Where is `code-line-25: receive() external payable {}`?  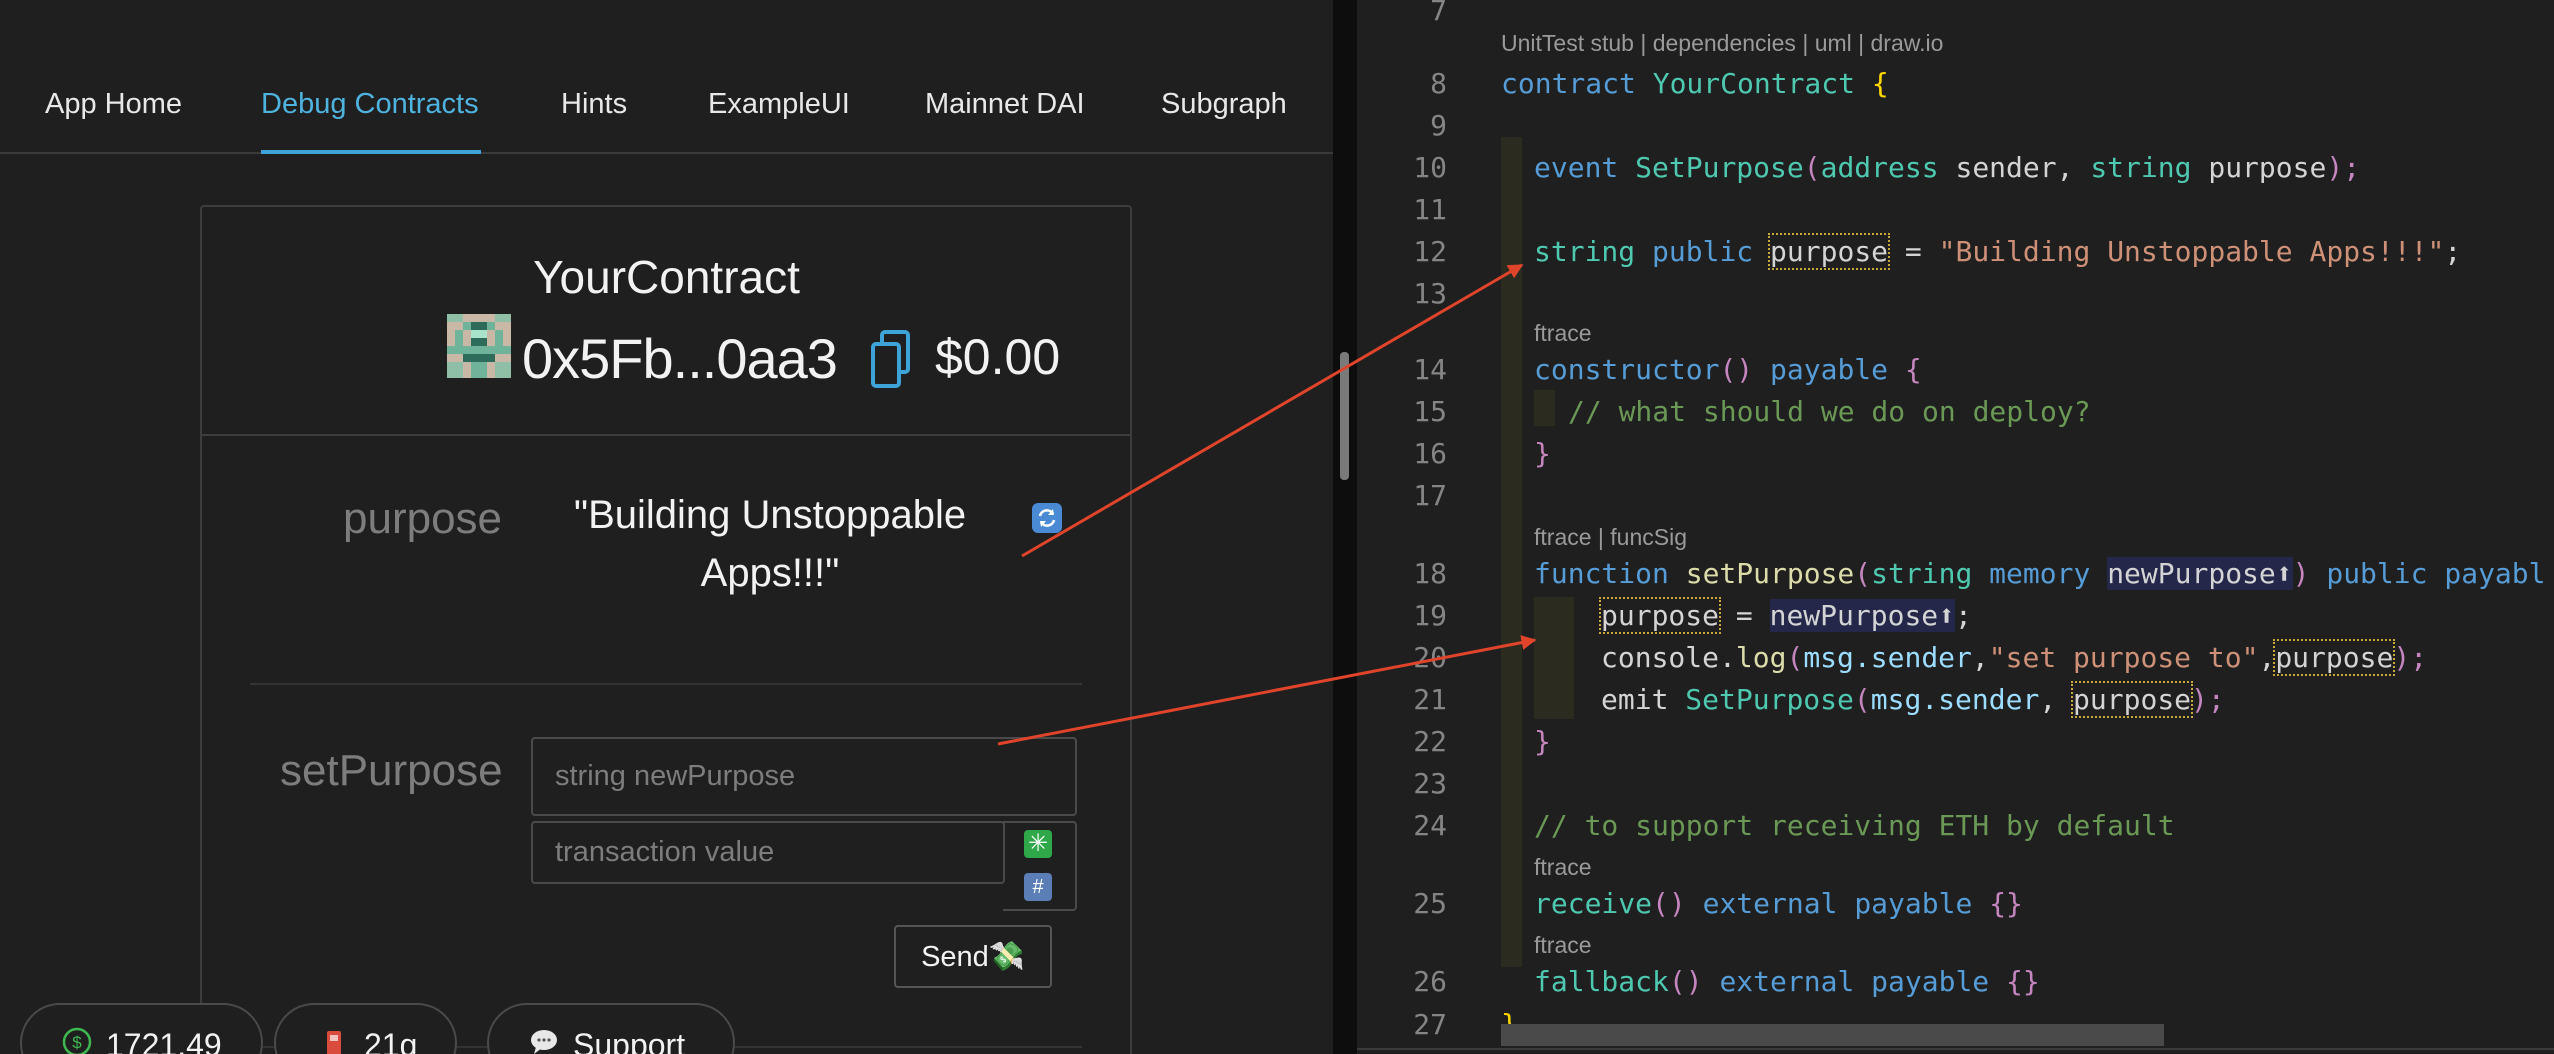
code-line-25: receive() external payable {} is located at coordinates (1778, 903).